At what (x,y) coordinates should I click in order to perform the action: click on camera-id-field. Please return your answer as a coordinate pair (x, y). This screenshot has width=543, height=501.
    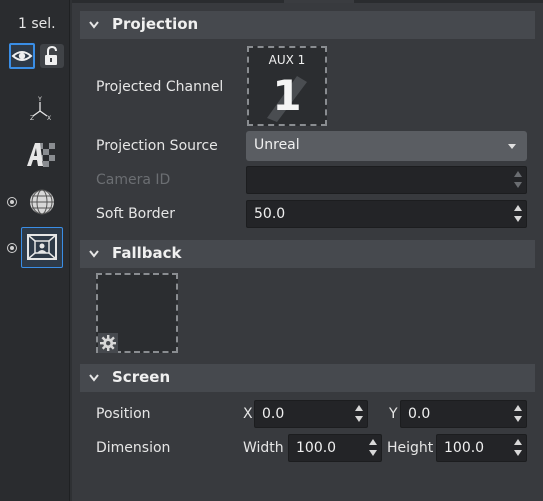
    Looking at the image, I should click on (386, 180).